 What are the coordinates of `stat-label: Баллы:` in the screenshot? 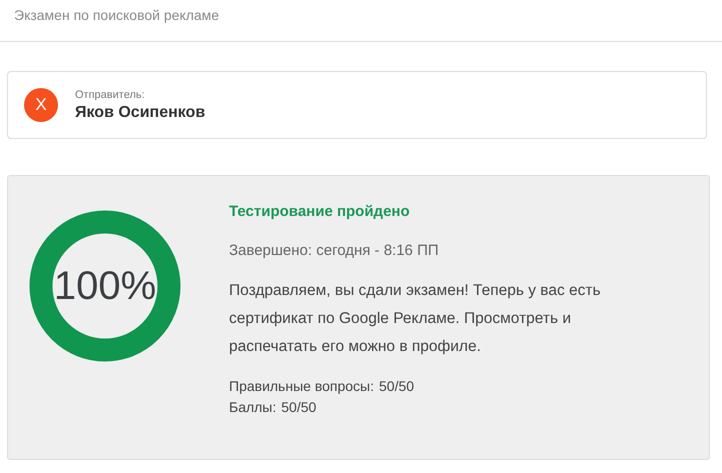 It's located at (252, 407).